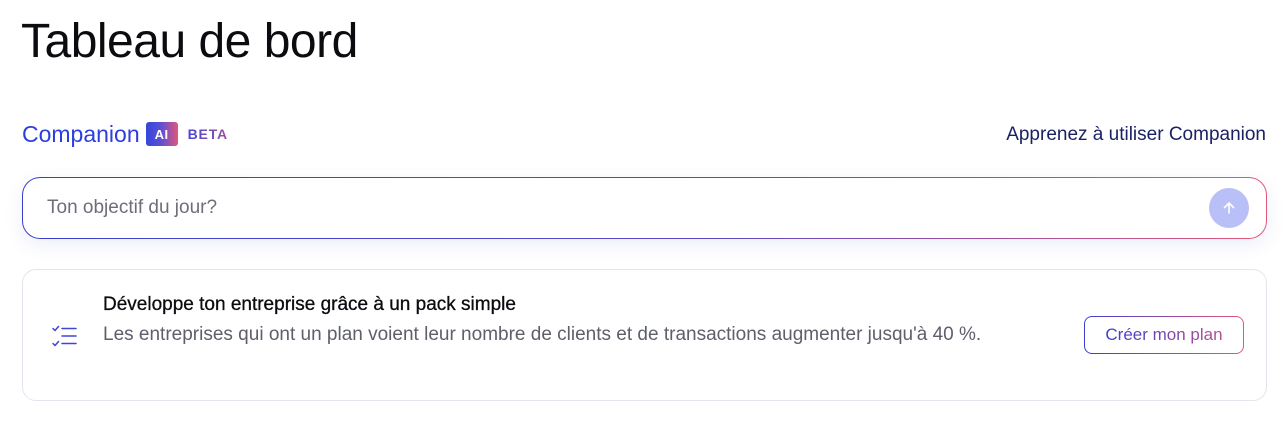 This screenshot has height=421, width=1284. Describe the element at coordinates (622, 208) in the screenshot. I see `objective-input` at that location.